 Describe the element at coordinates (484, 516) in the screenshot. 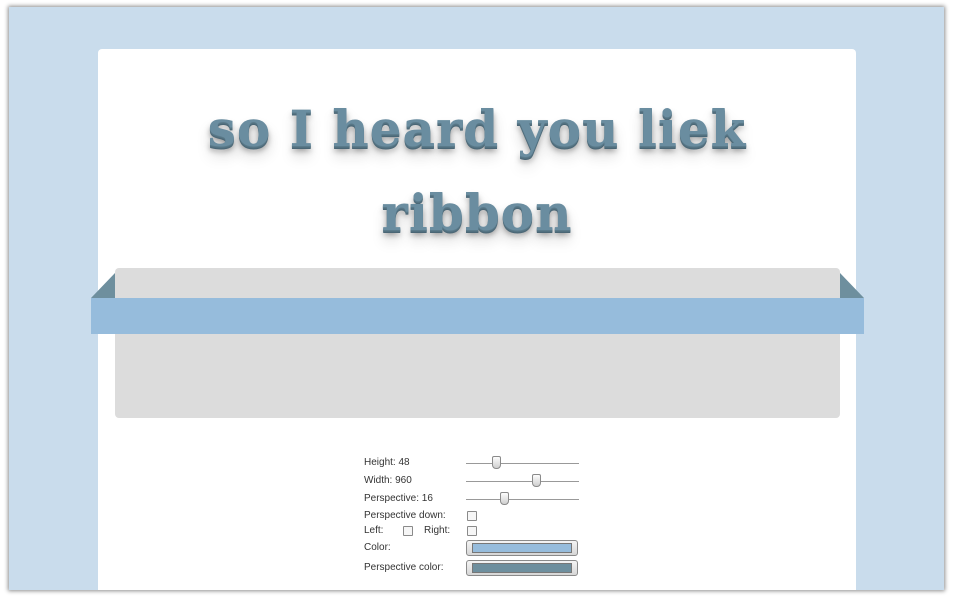

I see `perspective-down-row: Perspective down:` at that location.